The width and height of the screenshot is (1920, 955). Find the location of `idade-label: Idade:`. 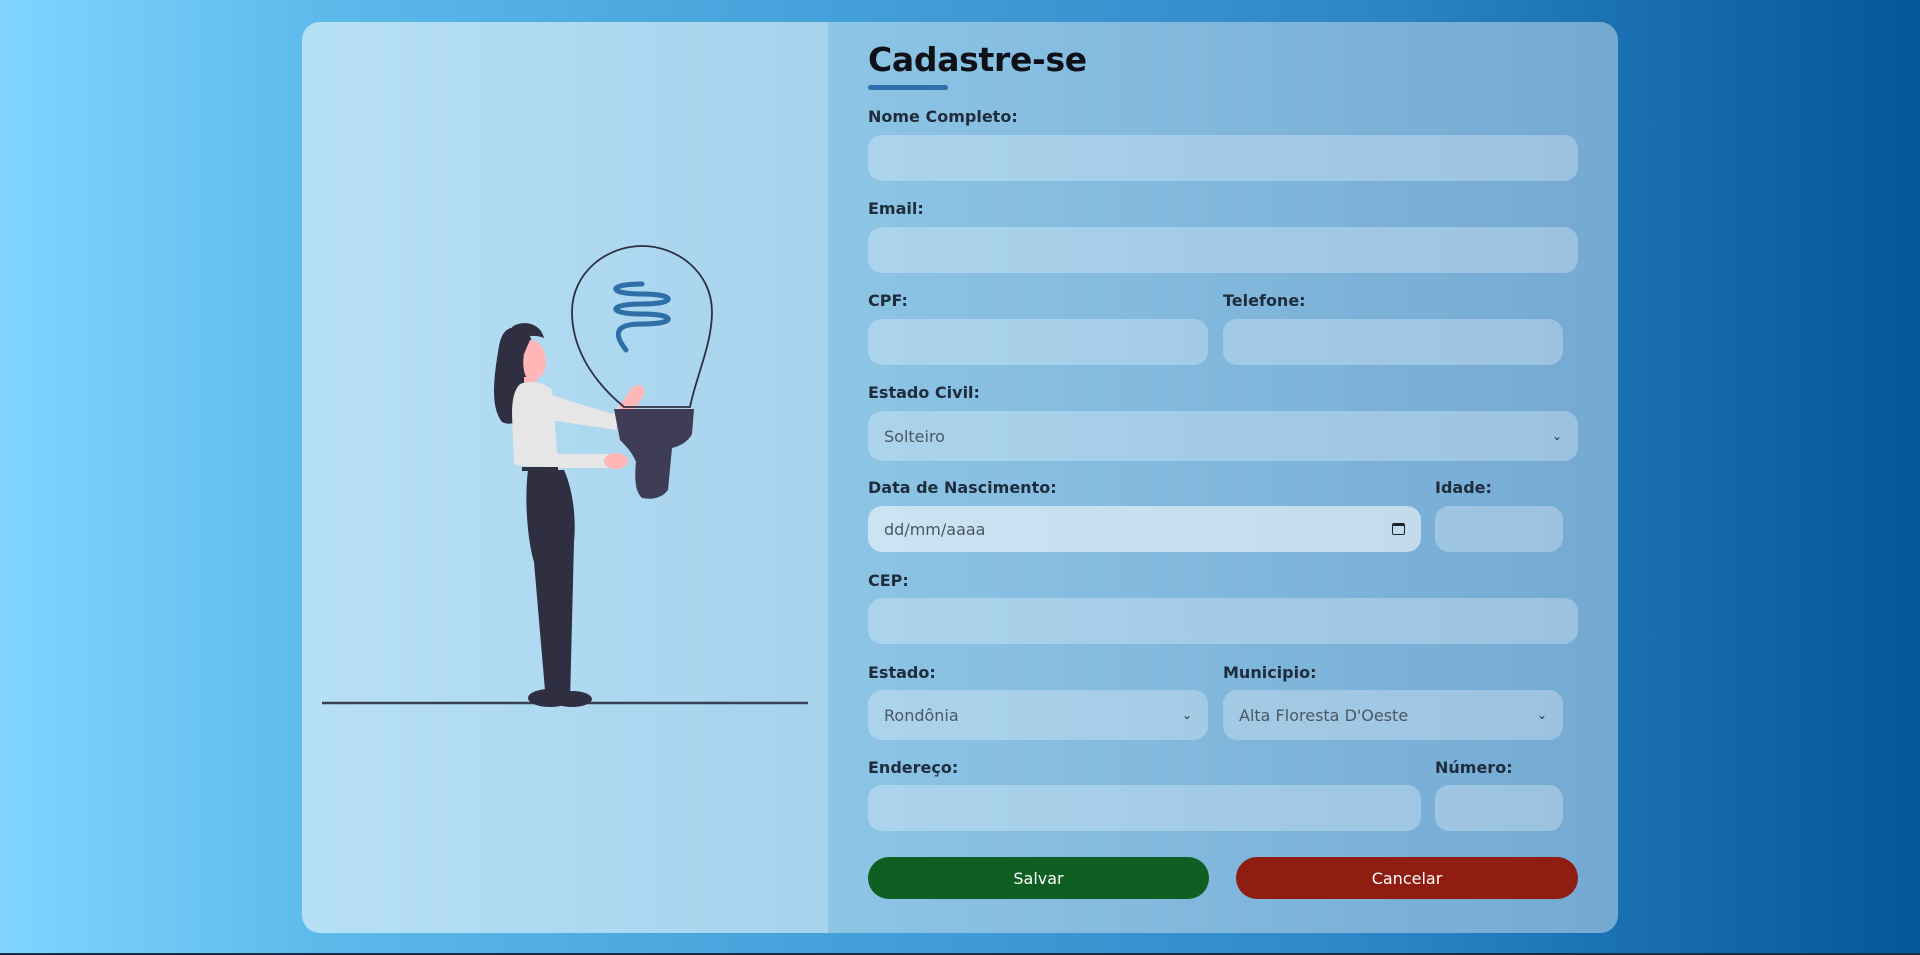

idade-label: Idade: is located at coordinates (1463, 487).